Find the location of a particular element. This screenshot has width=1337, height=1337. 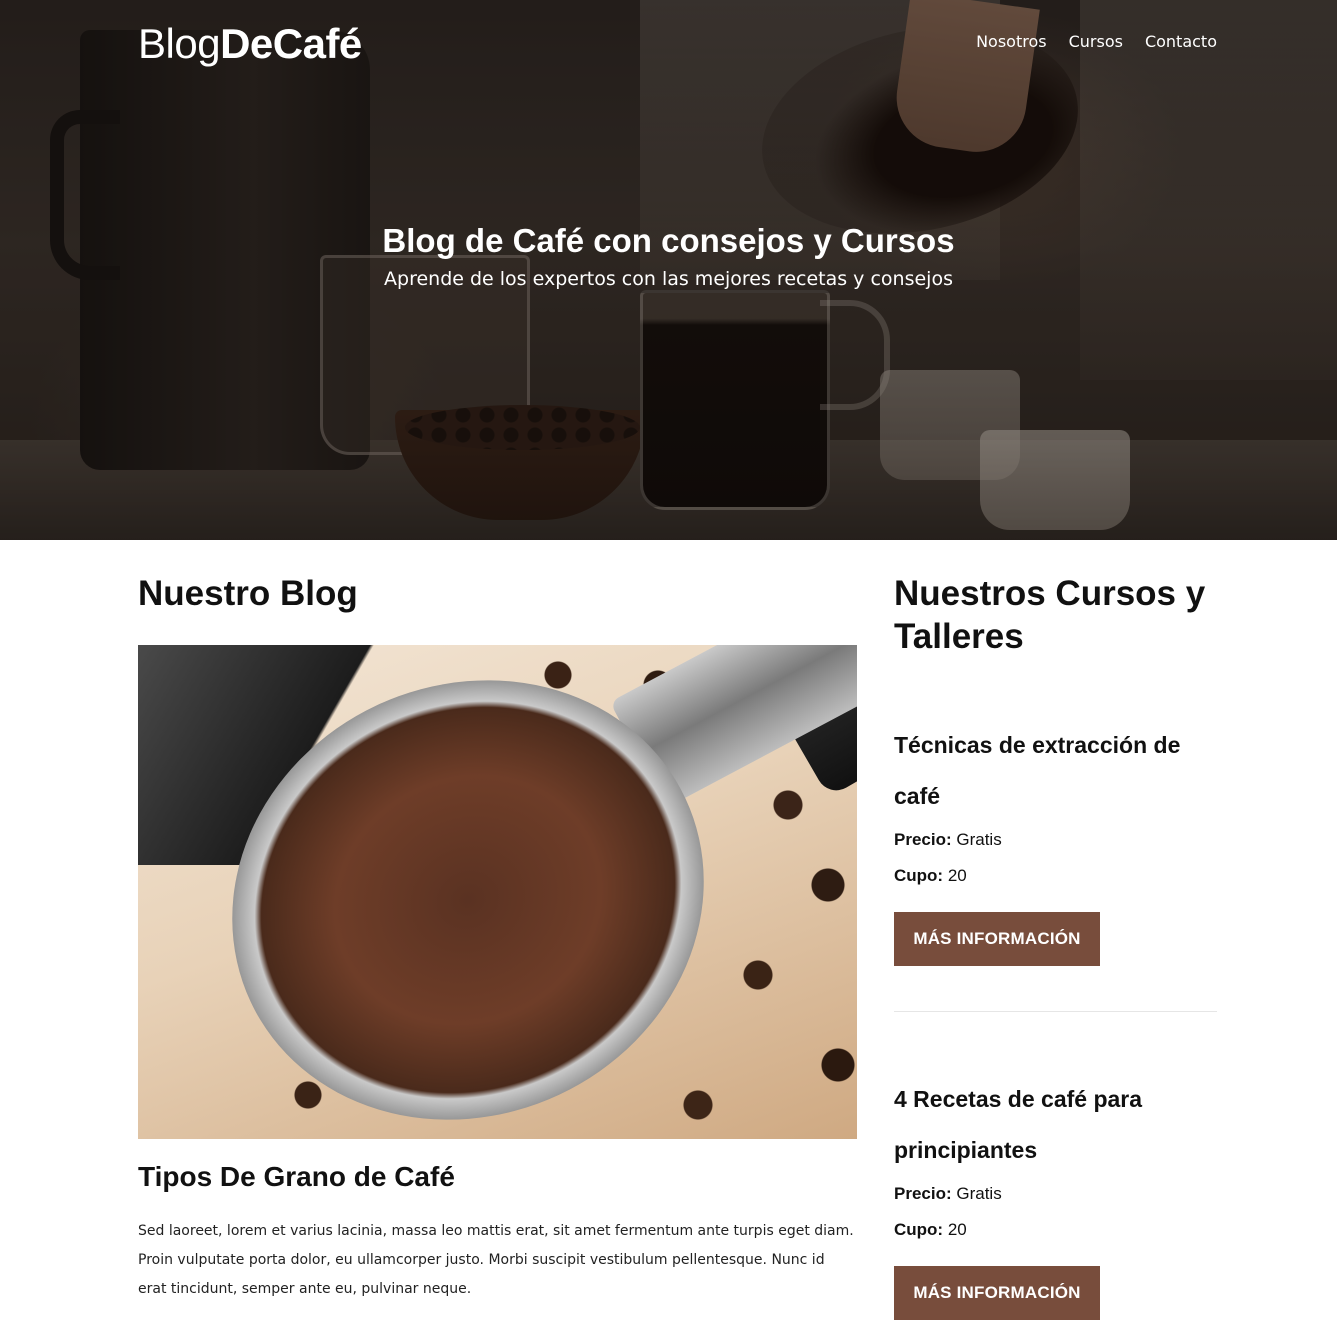

courses-section-title: Nuestros Cursos y Talleres is located at coordinates (1050, 615).